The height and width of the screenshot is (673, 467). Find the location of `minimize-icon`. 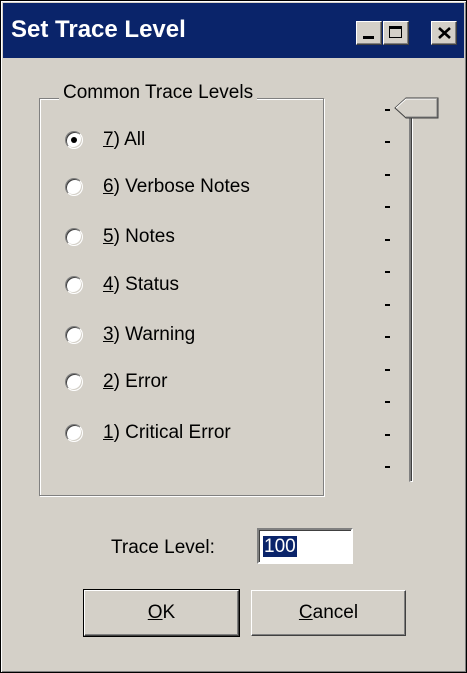

minimize-icon is located at coordinates (368, 37).